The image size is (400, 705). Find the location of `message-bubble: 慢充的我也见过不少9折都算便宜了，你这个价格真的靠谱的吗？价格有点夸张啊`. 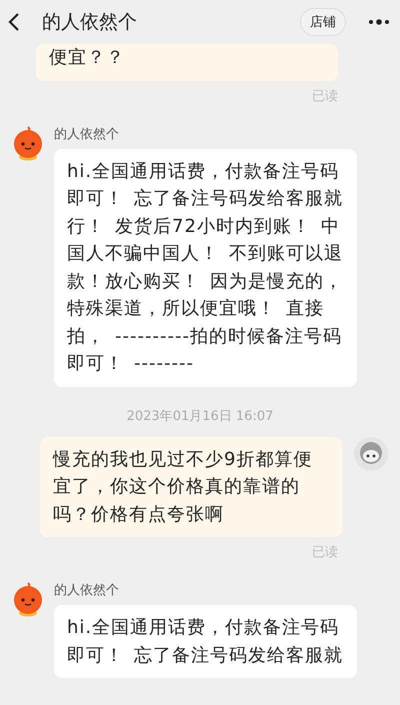

message-bubble: 慢充的我也见过不少9折都算便宜了，你这个价格真的靠谱的吗？价格有点夸张啊 is located at coordinates (191, 486).